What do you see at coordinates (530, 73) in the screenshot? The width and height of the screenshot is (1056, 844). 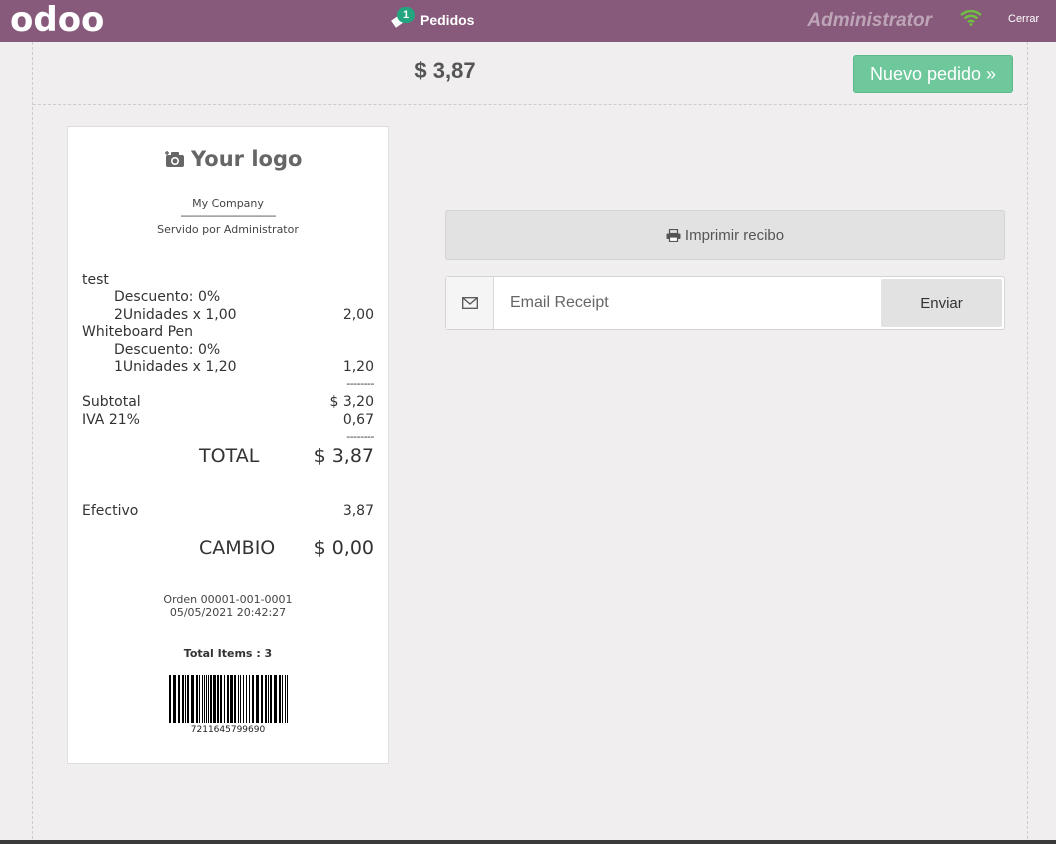 I see `receipt-top-strip: $ 3,87 Nuevo pedido »` at bounding box center [530, 73].